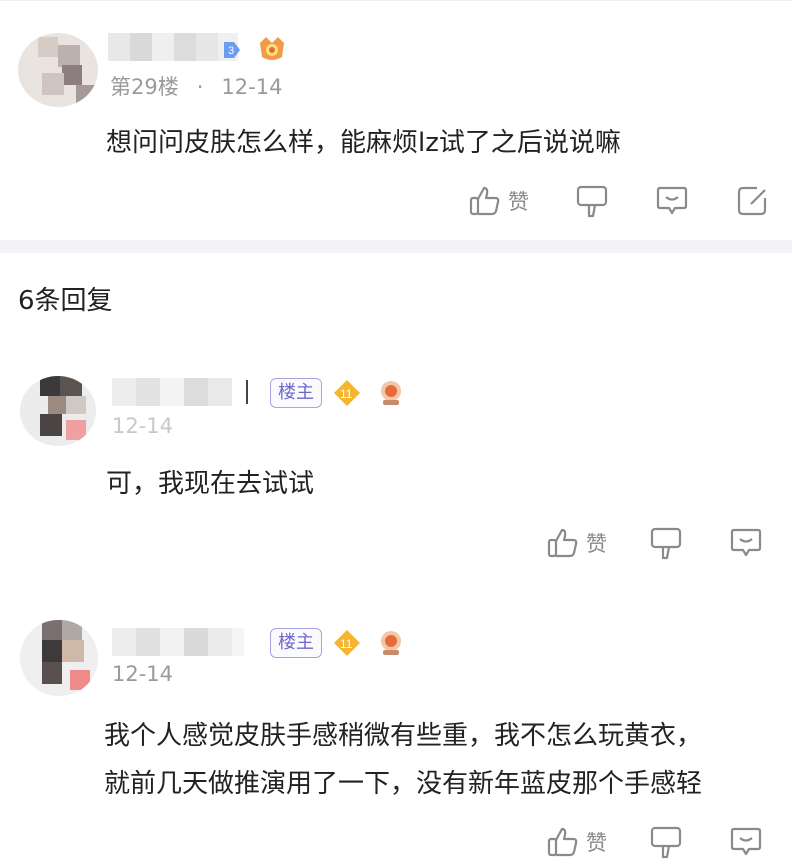 Image resolution: width=792 pixels, height=864 pixels. Describe the element at coordinates (403, 784) in the screenshot. I see `reply-text-line-2: 就前几天做推演用了一下，没有新年蓝皮那个手感轻` at that location.